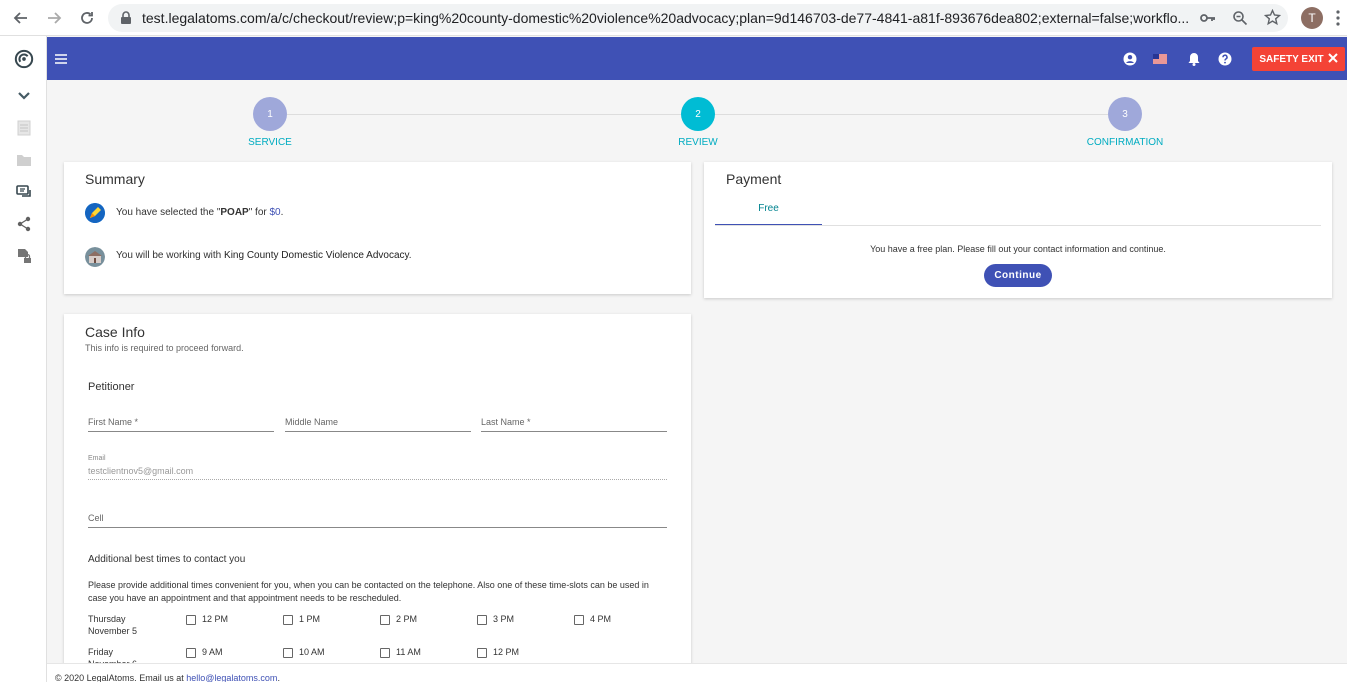 This screenshot has height=682, width=1347. Describe the element at coordinates (96, 518) in the screenshot. I see `cell-label: Cell` at that location.